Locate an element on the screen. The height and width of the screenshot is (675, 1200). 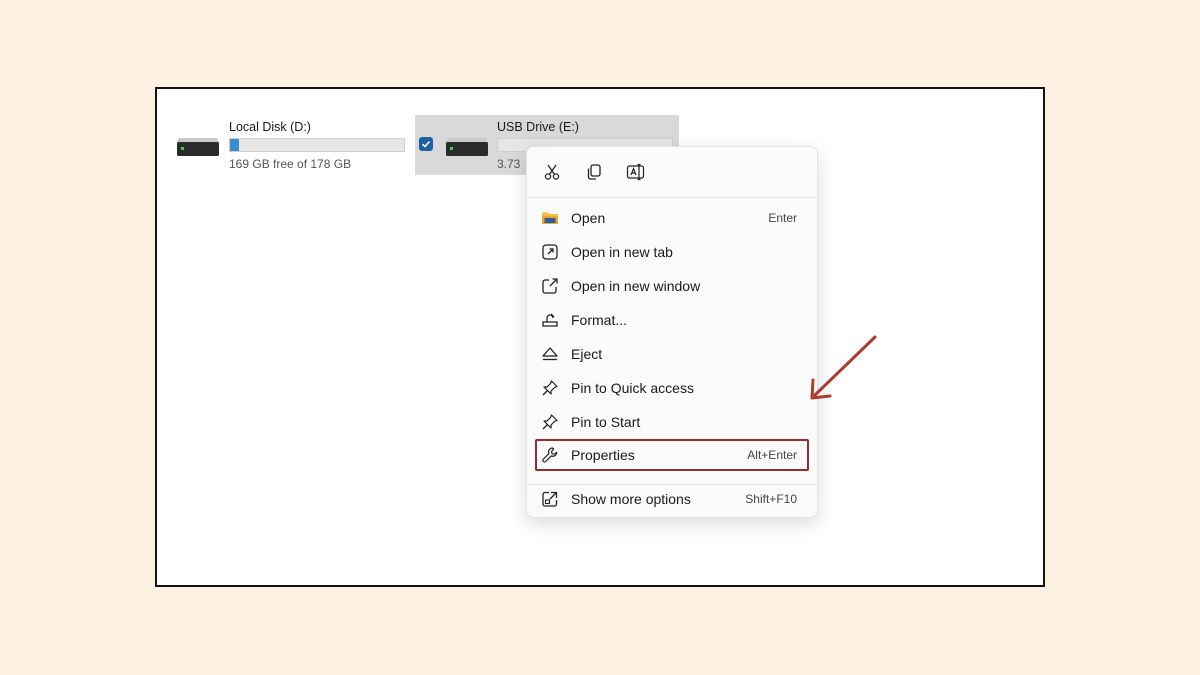
menu-item-open-in-new-tab: Open in new tab is located at coordinates (672, 252).